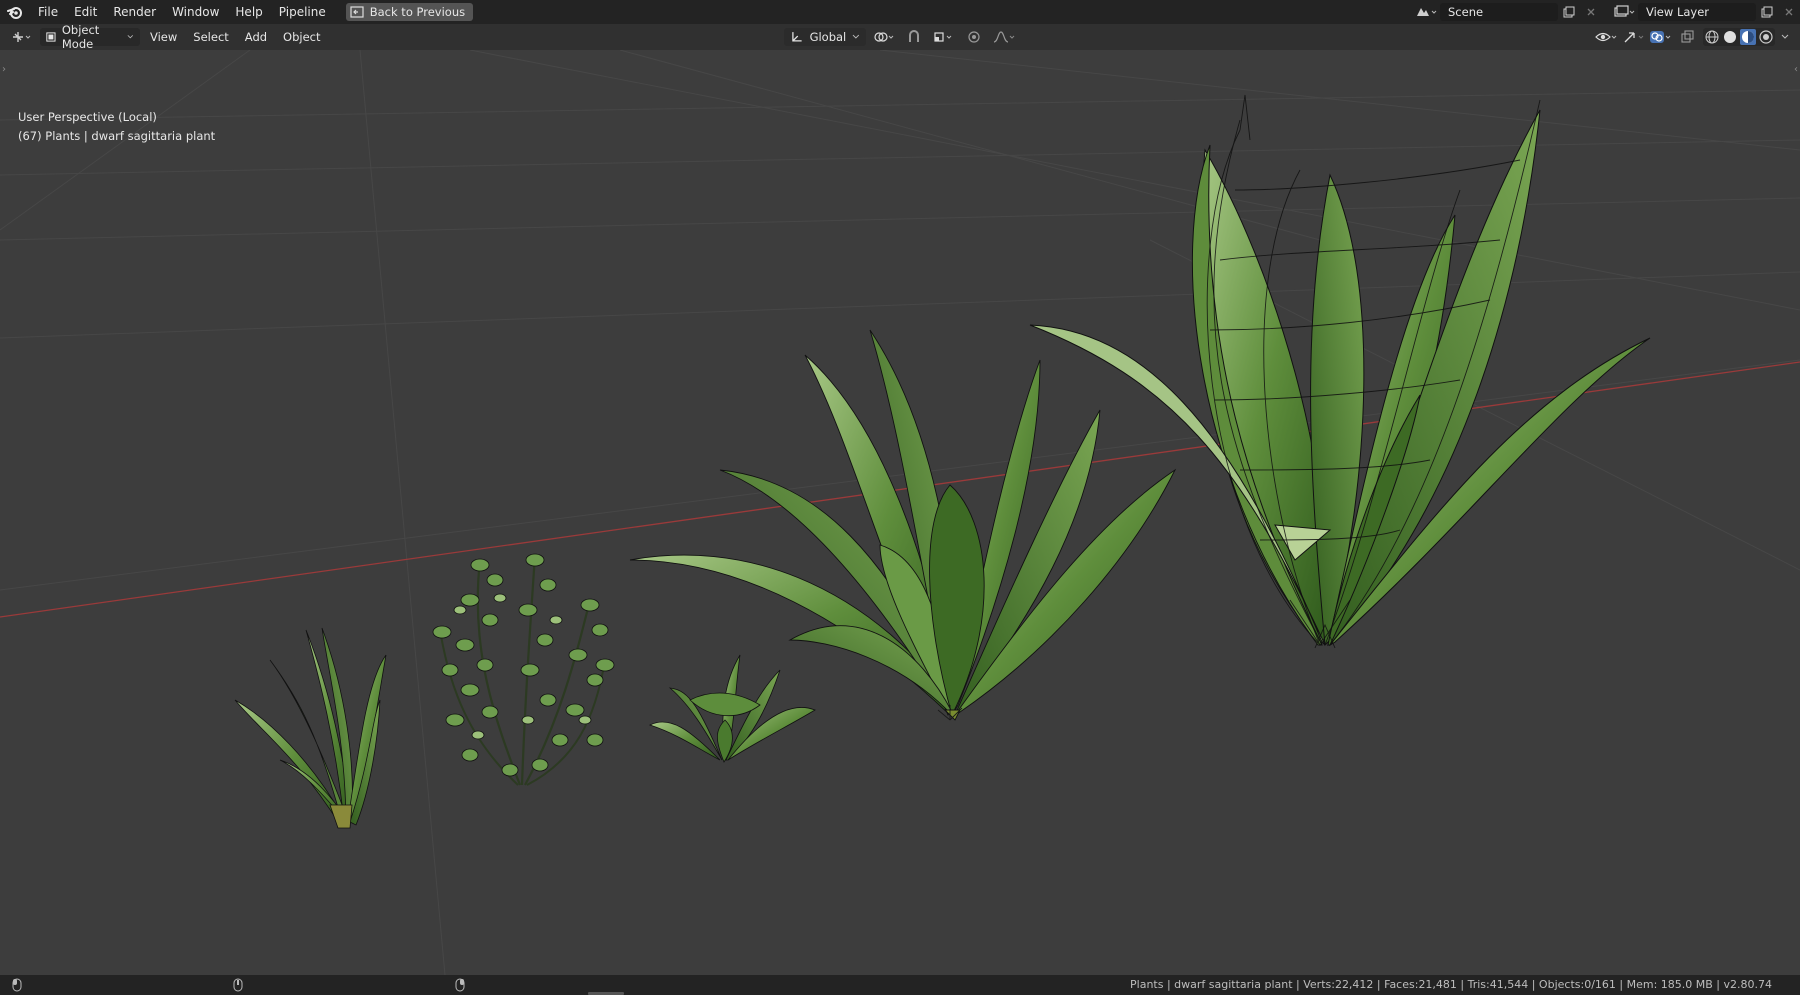 The height and width of the screenshot is (995, 1800). What do you see at coordinates (210, 37) in the screenshot?
I see `viewport-menu-select: Select` at bounding box center [210, 37].